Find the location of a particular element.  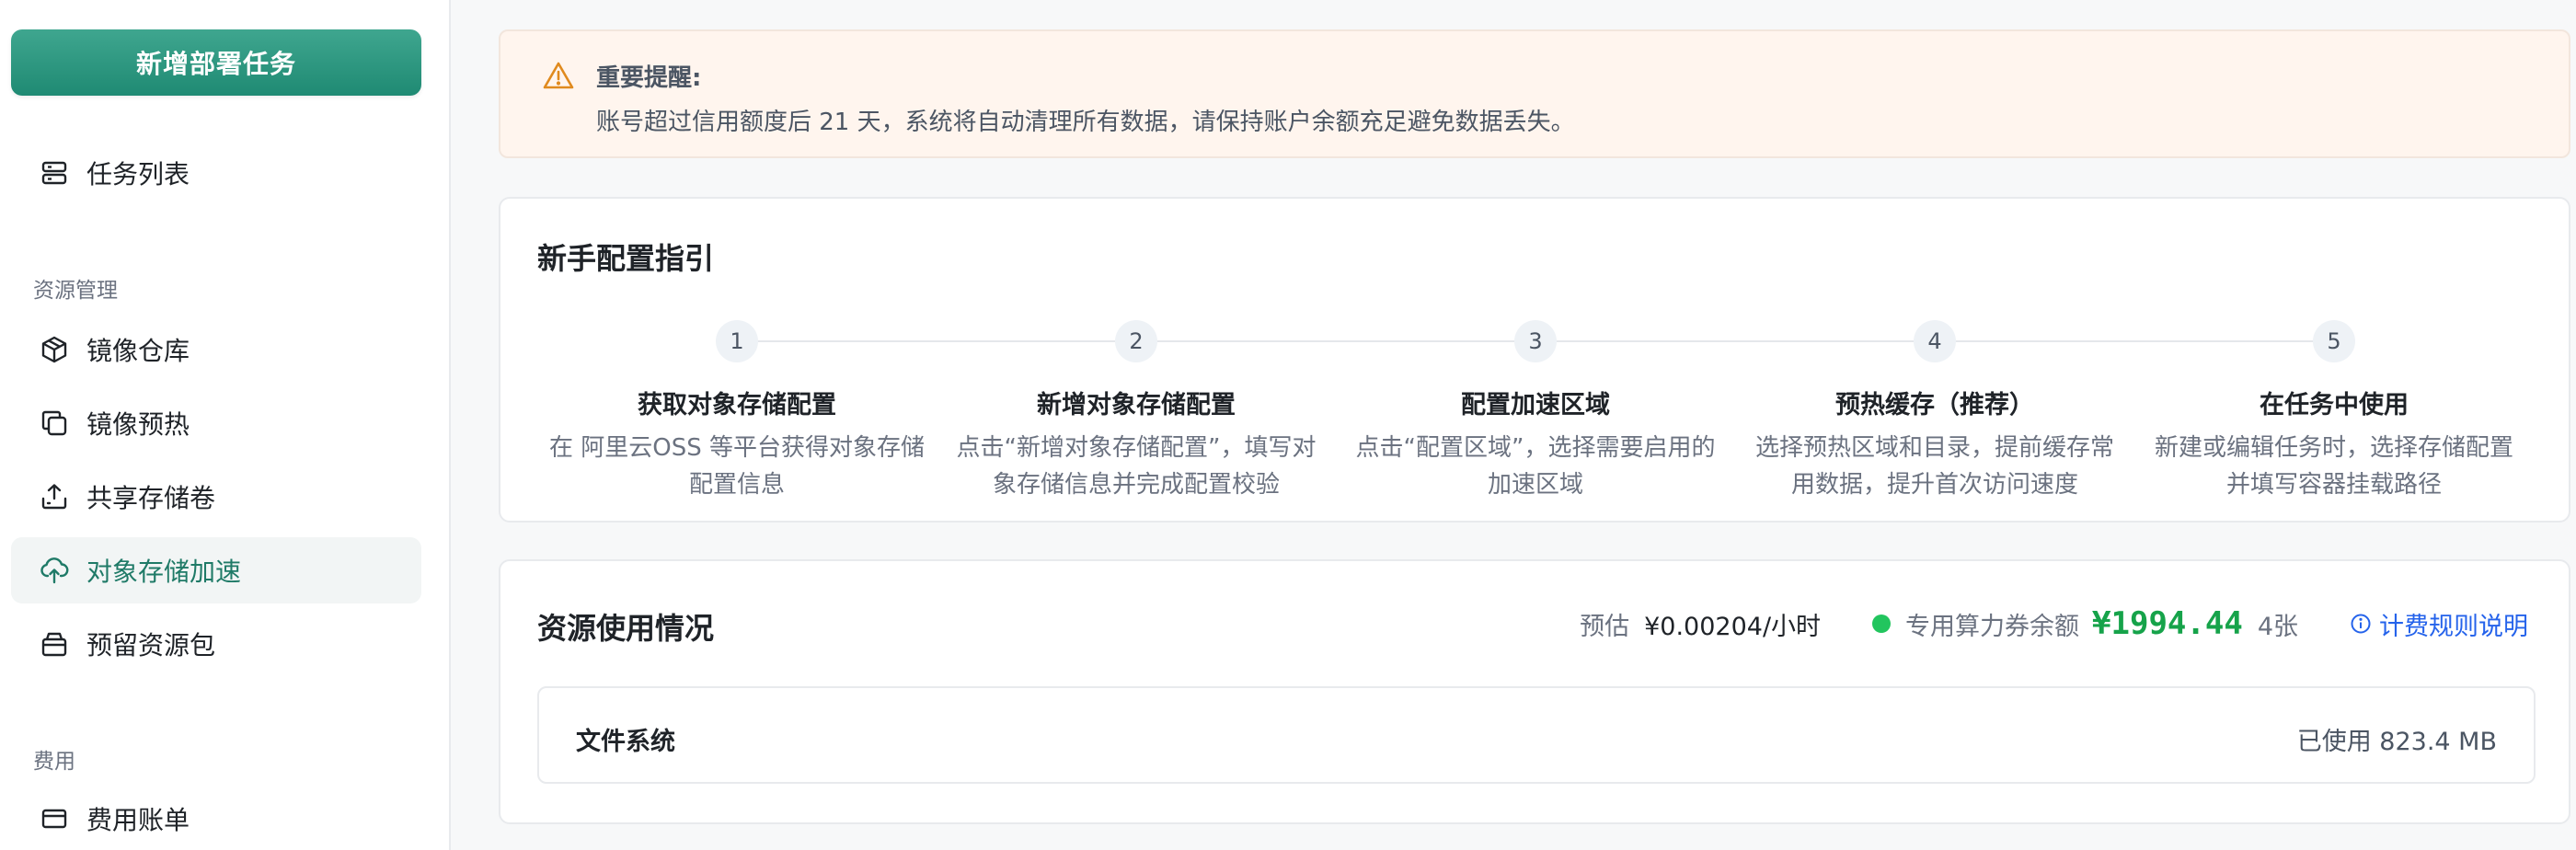

billing-rules-link: 计费规则说明 is located at coordinates (2439, 624).